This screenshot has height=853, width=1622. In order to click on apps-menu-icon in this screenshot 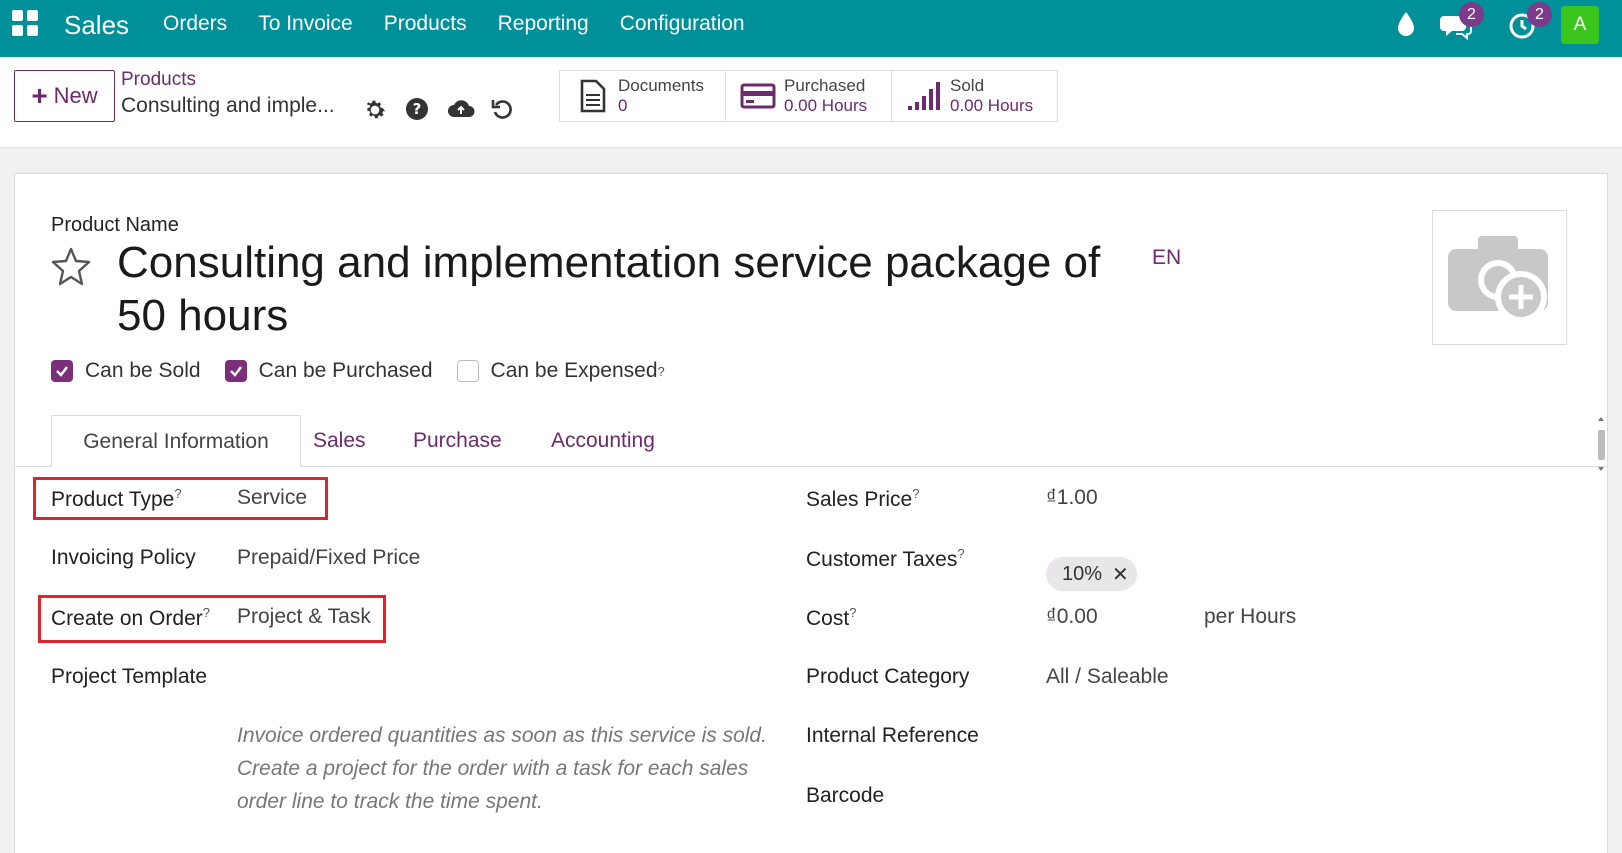, I will do `click(25, 23)`.